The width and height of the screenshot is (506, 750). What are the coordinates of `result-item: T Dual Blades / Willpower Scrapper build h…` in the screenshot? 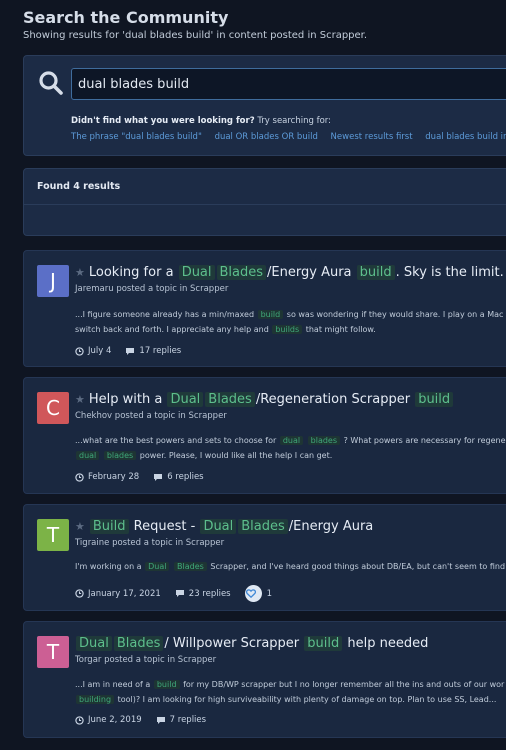 It's located at (264, 679).